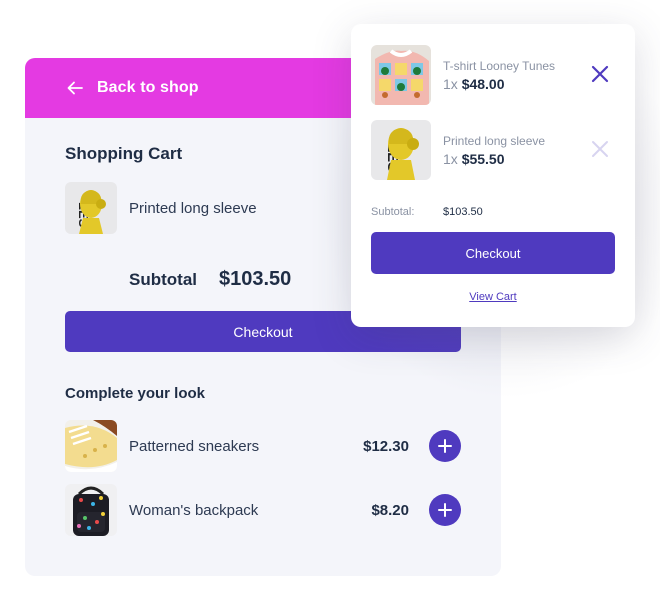 This screenshot has width=660, height=600. Describe the element at coordinates (263, 446) in the screenshot. I see `recommendation-item: Patterned sneakers $12.30` at that location.